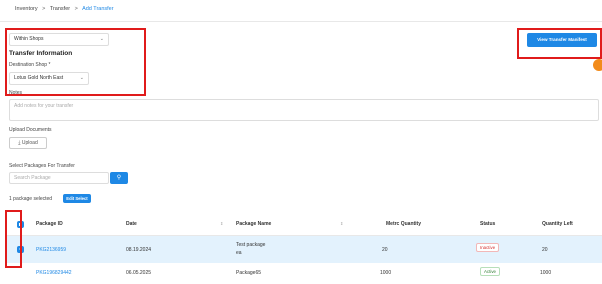 This screenshot has height=284, width=602. I want to click on search-button: ⚲, so click(119, 178).